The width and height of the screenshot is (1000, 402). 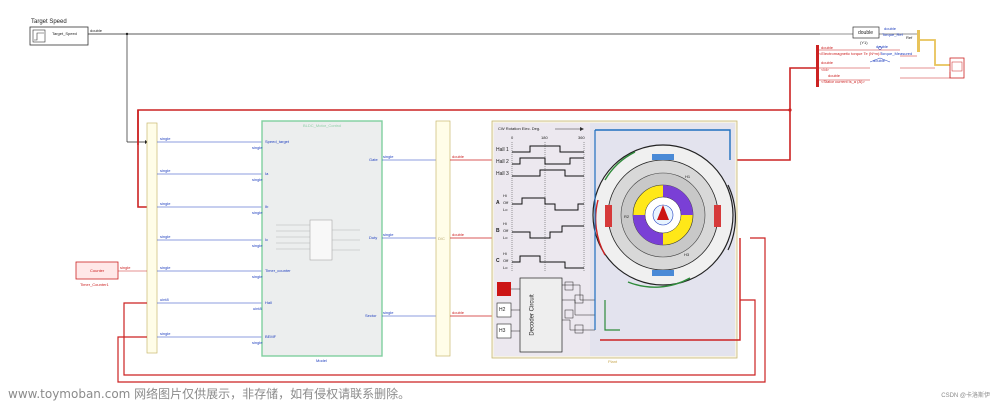 What do you see at coordinates (627, 216) in the screenshot?
I see `winding-r2: R2` at bounding box center [627, 216].